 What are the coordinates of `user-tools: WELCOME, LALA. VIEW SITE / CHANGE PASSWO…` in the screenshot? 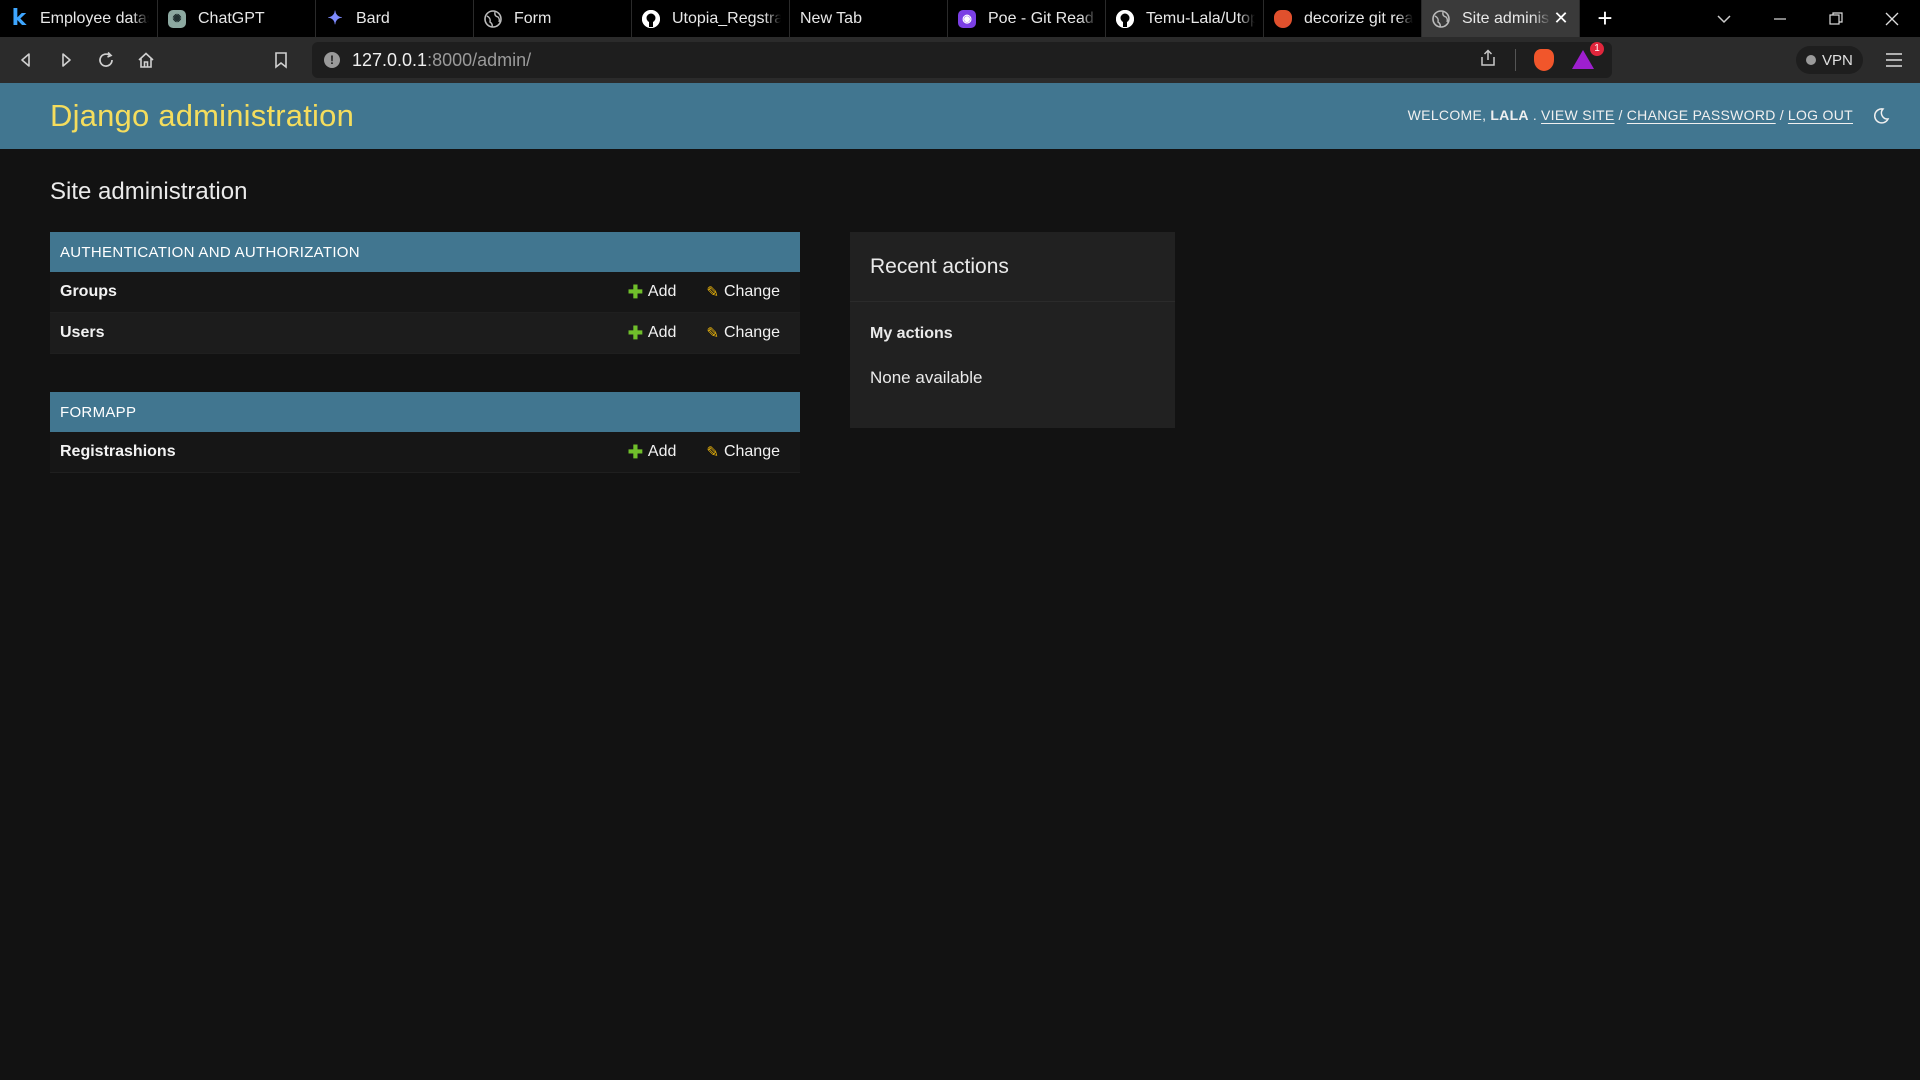 It's located at (1630, 115).